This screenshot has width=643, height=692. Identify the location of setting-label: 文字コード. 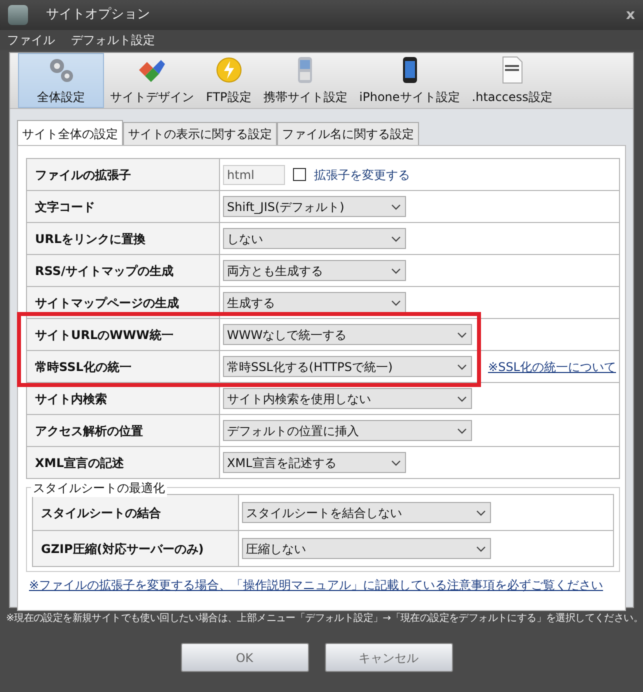
(123, 206).